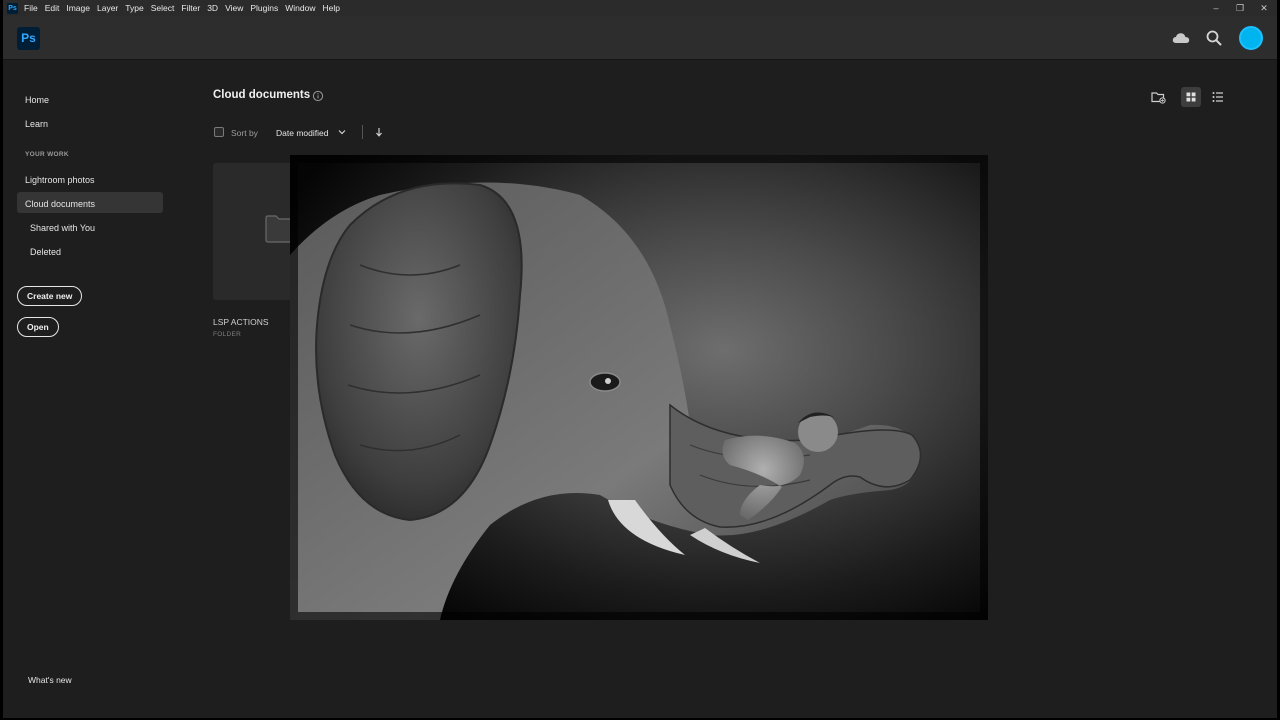  Describe the element at coordinates (45, 252) in the screenshot. I see `sidebar-item-deleted: Deleted` at that location.